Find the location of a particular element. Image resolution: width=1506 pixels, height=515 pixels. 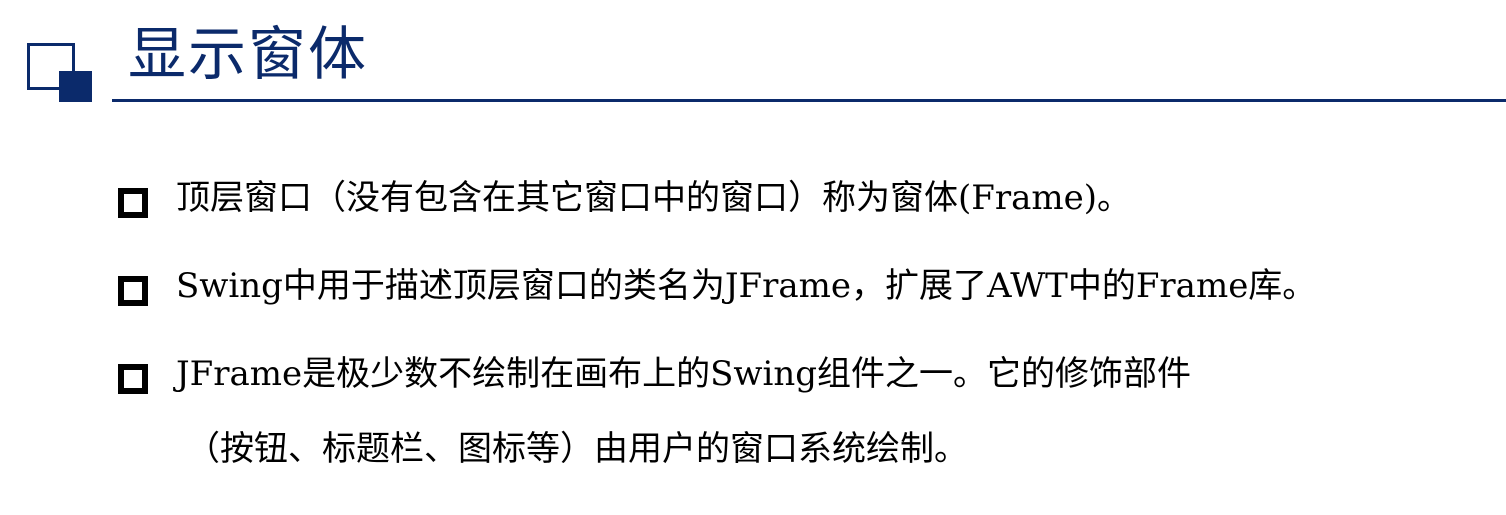

title-underline is located at coordinates (809, 100).